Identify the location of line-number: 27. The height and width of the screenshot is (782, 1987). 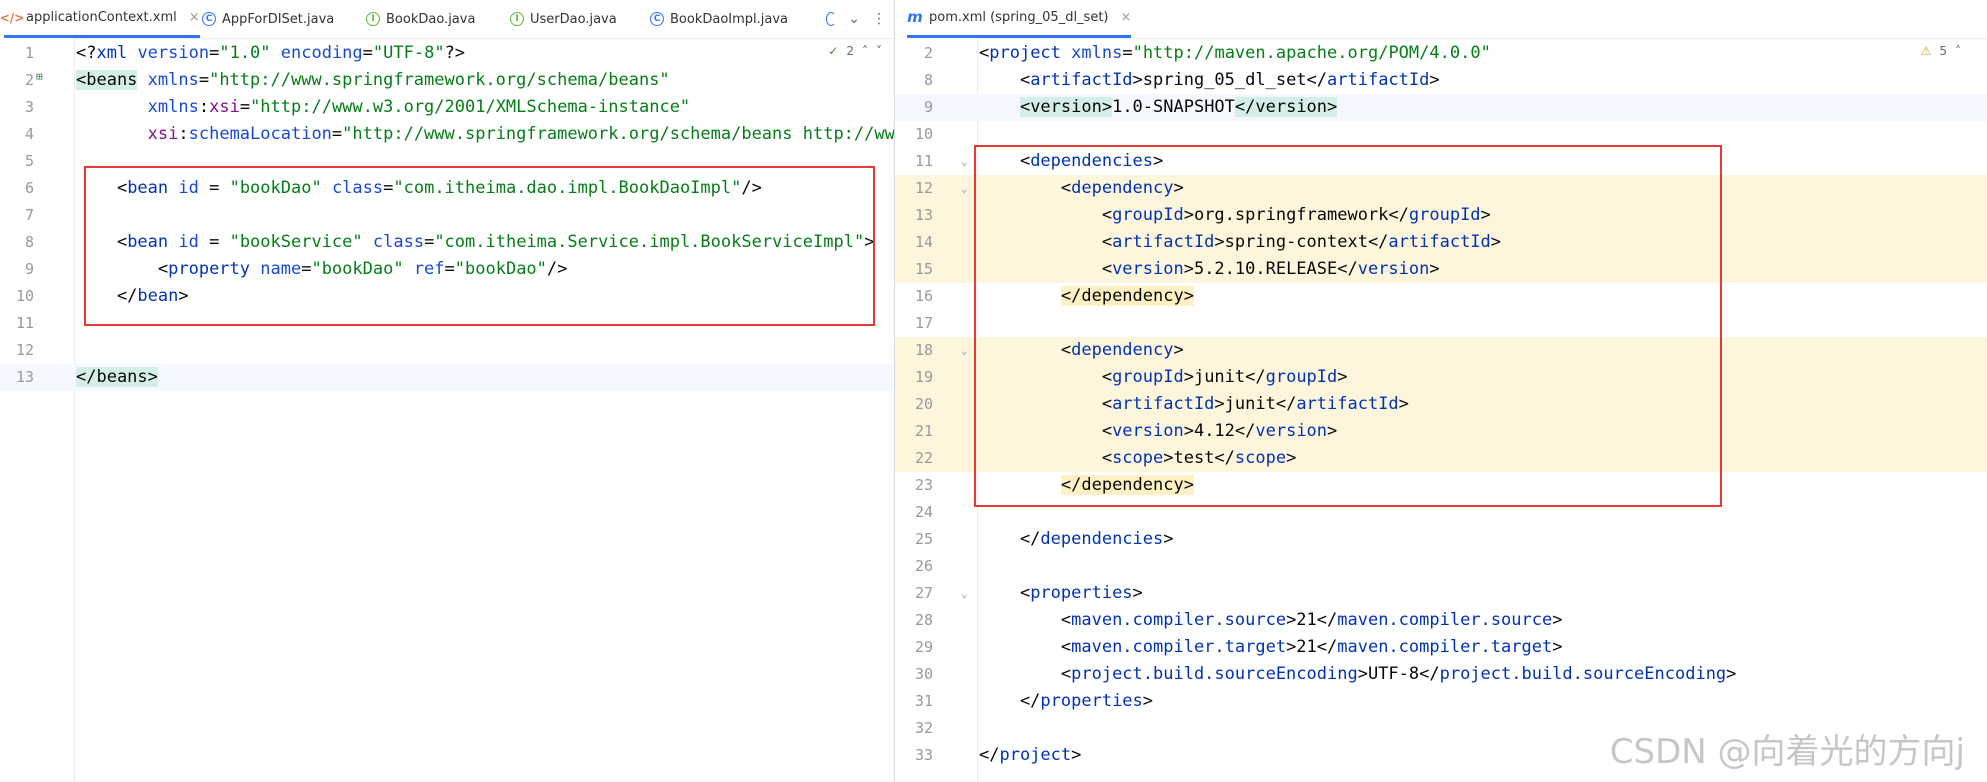
(914, 593).